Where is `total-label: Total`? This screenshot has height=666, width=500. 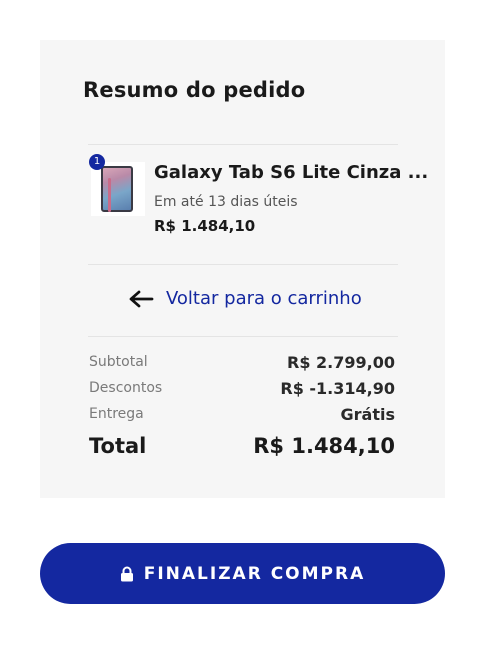
total-label: Total is located at coordinates (118, 446).